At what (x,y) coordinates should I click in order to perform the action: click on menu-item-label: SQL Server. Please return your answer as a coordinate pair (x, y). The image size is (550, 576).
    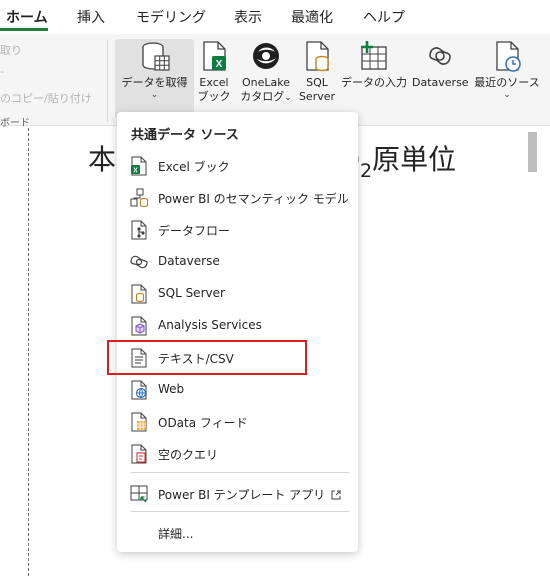
    Looking at the image, I should click on (191, 293).